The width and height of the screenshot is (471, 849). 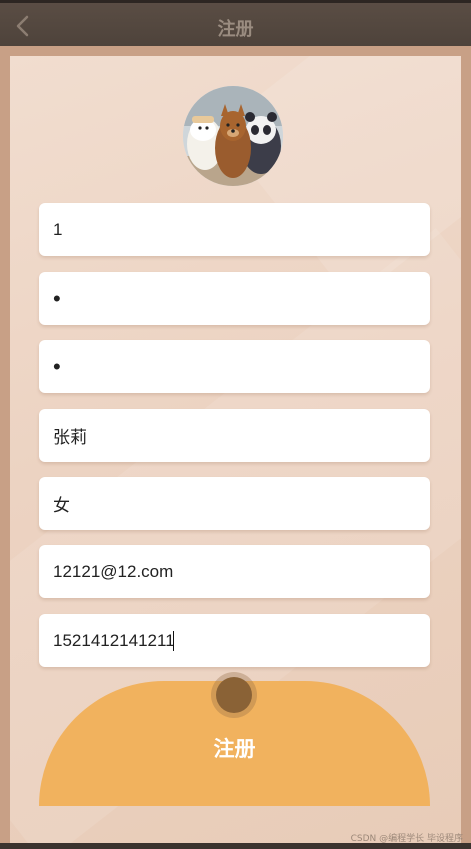 What do you see at coordinates (234, 749) in the screenshot?
I see `register-button-label: 注册` at bounding box center [234, 749].